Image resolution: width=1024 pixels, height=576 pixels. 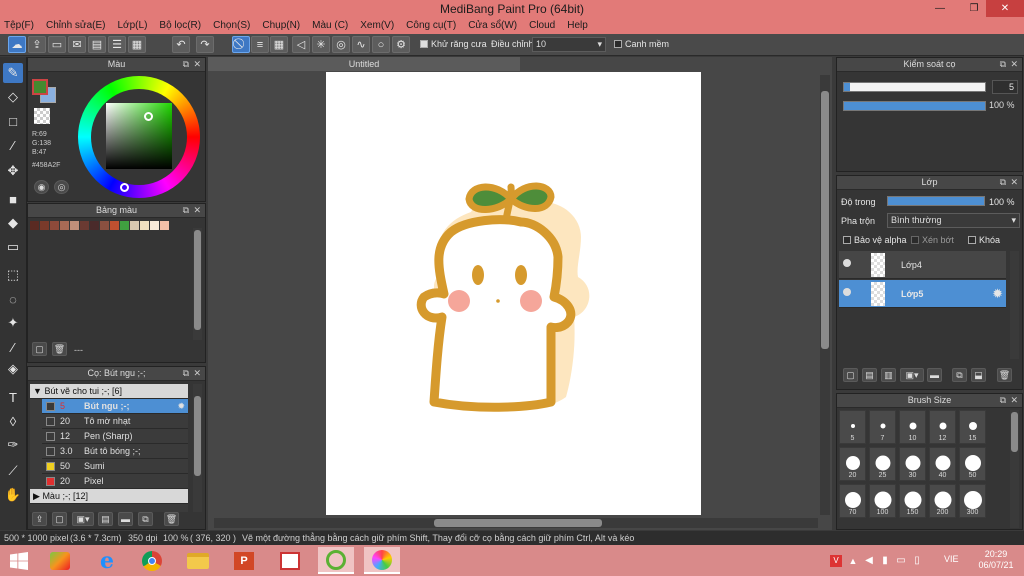 I want to click on perspective-snap-icon: ◁, so click(x=301, y=44).